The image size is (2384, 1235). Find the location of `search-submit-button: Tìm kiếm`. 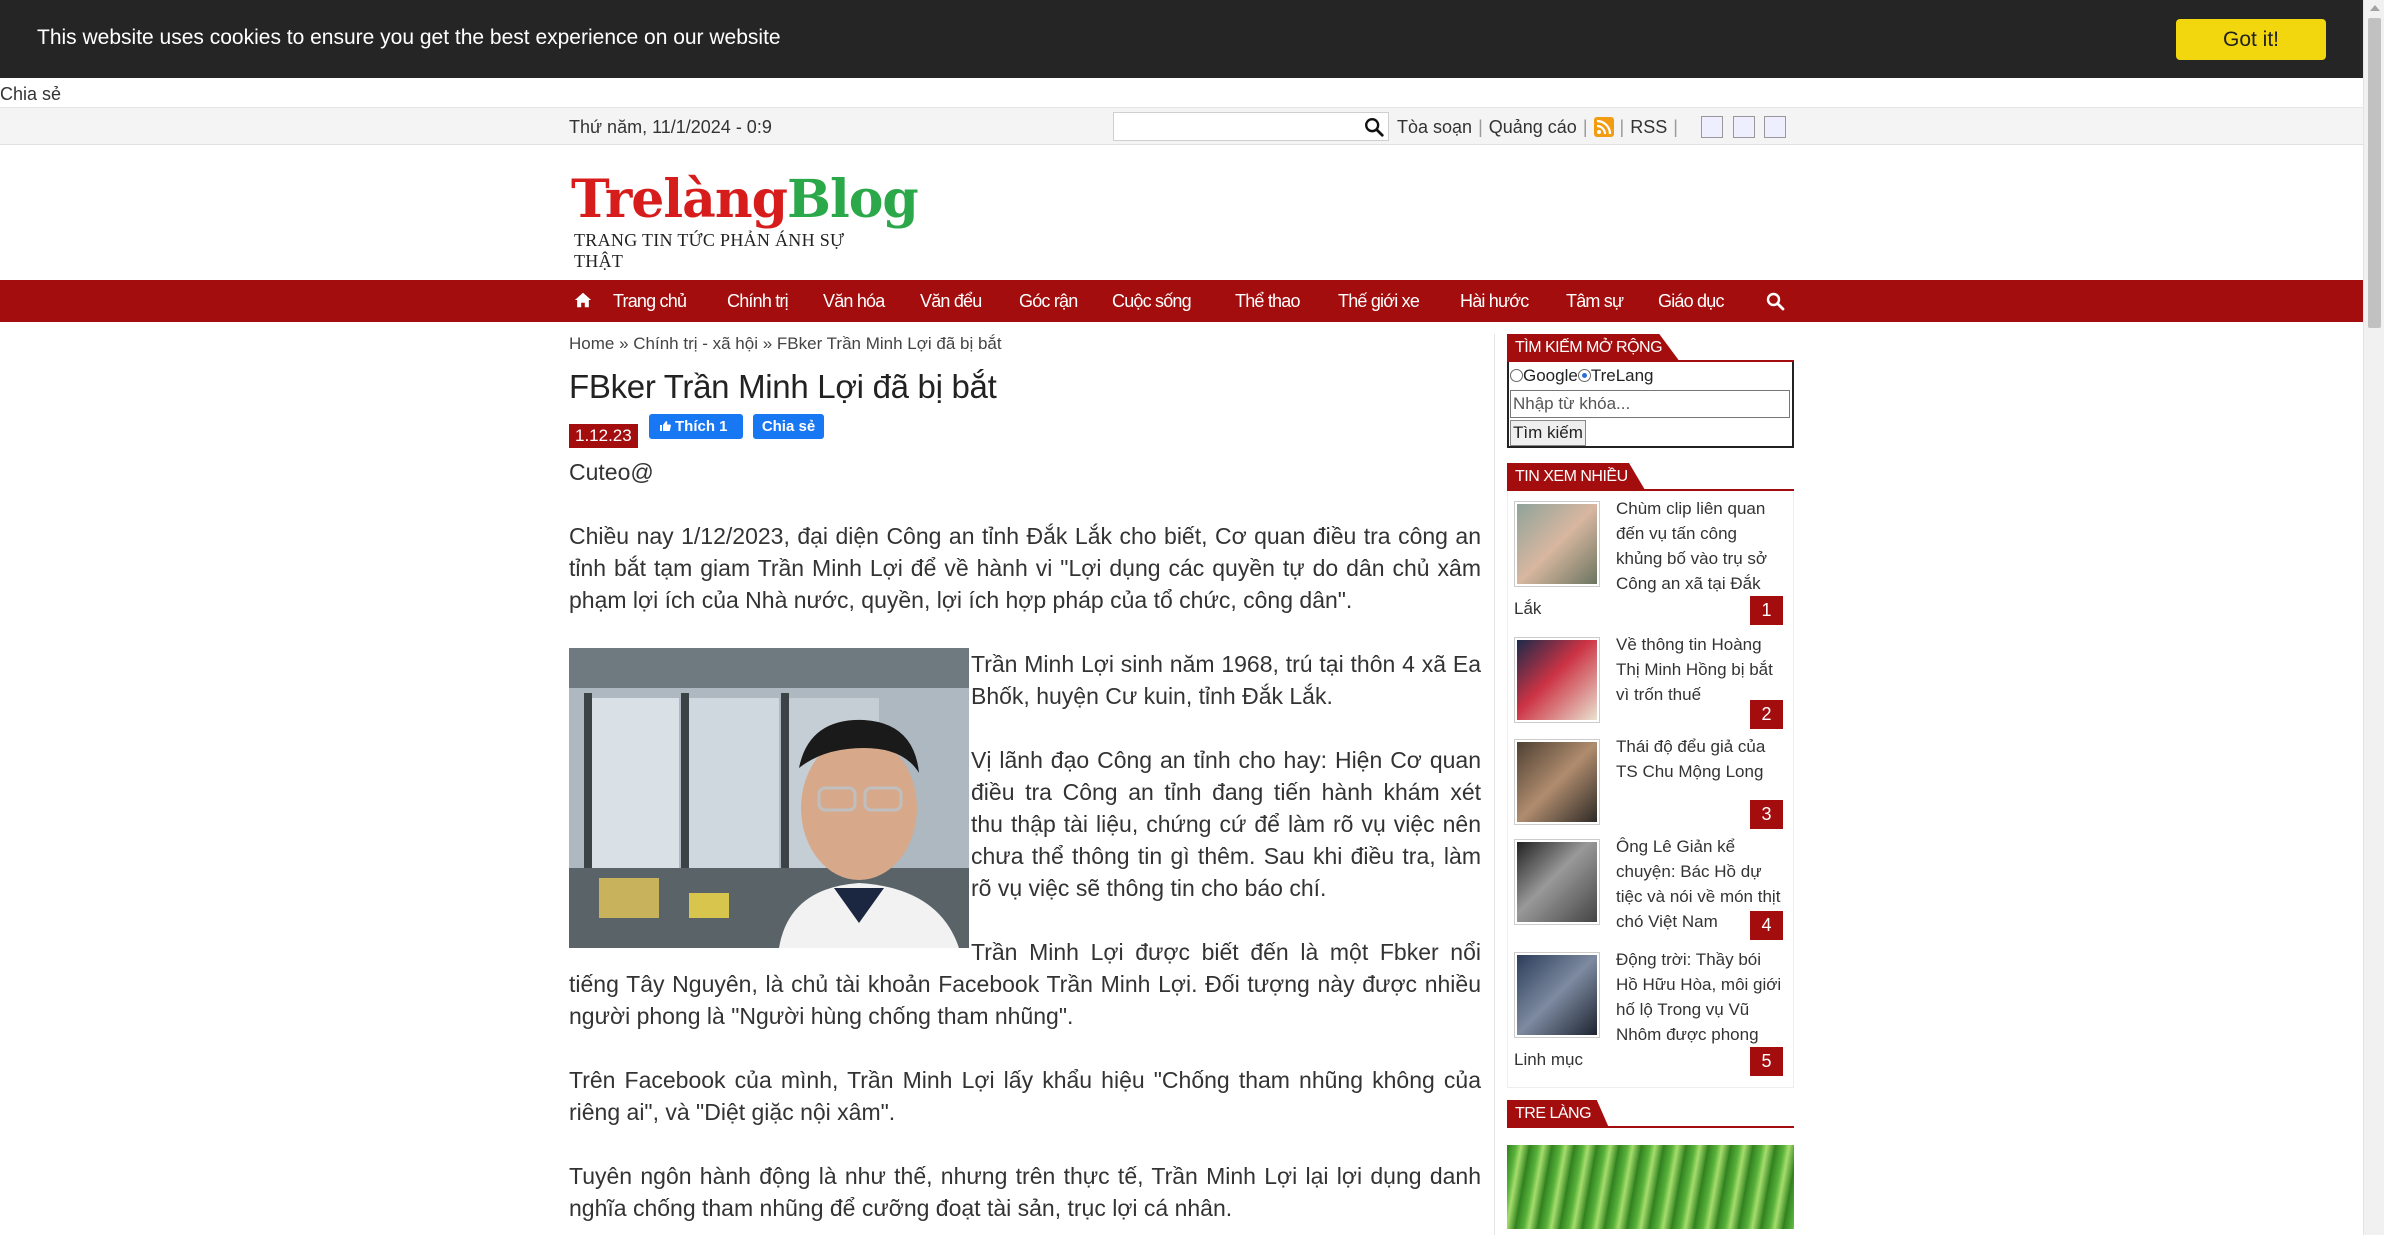

search-submit-button: Tìm kiếm is located at coordinates (1548, 433).